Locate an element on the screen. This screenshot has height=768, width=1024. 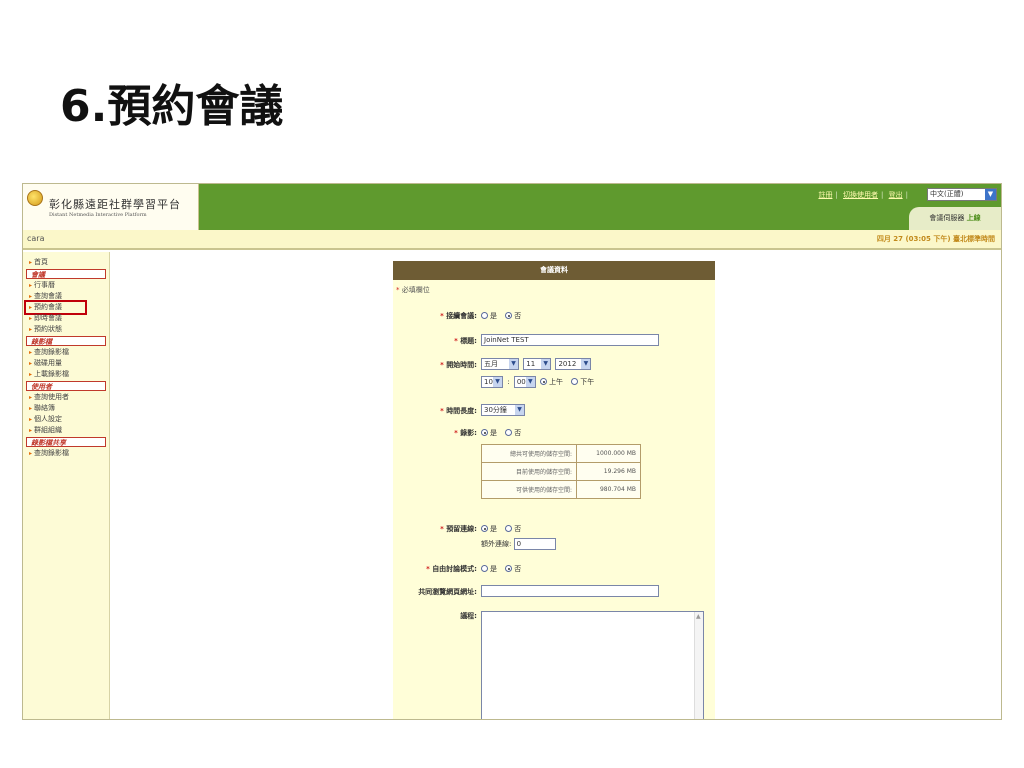
sidebar-item-label: 查詢使用者 is located at coordinates (52, 397).